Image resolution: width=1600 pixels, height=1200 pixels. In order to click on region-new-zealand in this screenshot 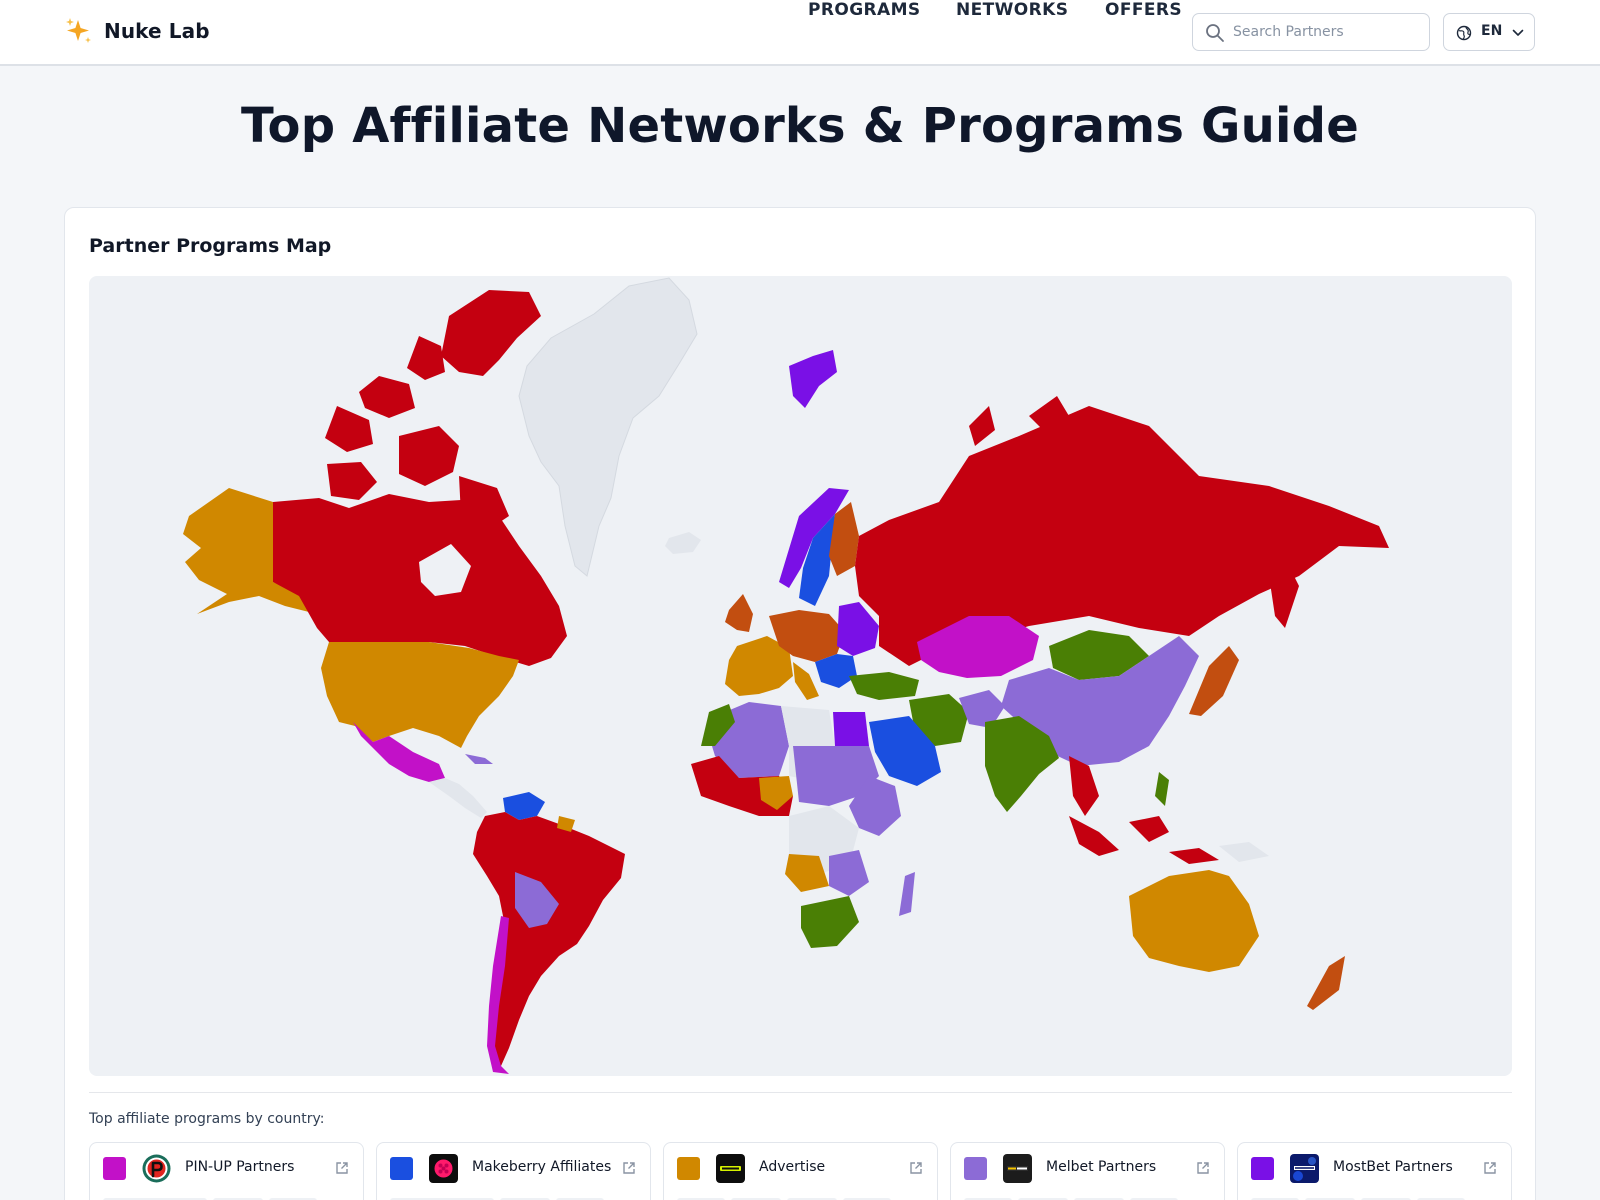, I will do `click(1326, 983)`.